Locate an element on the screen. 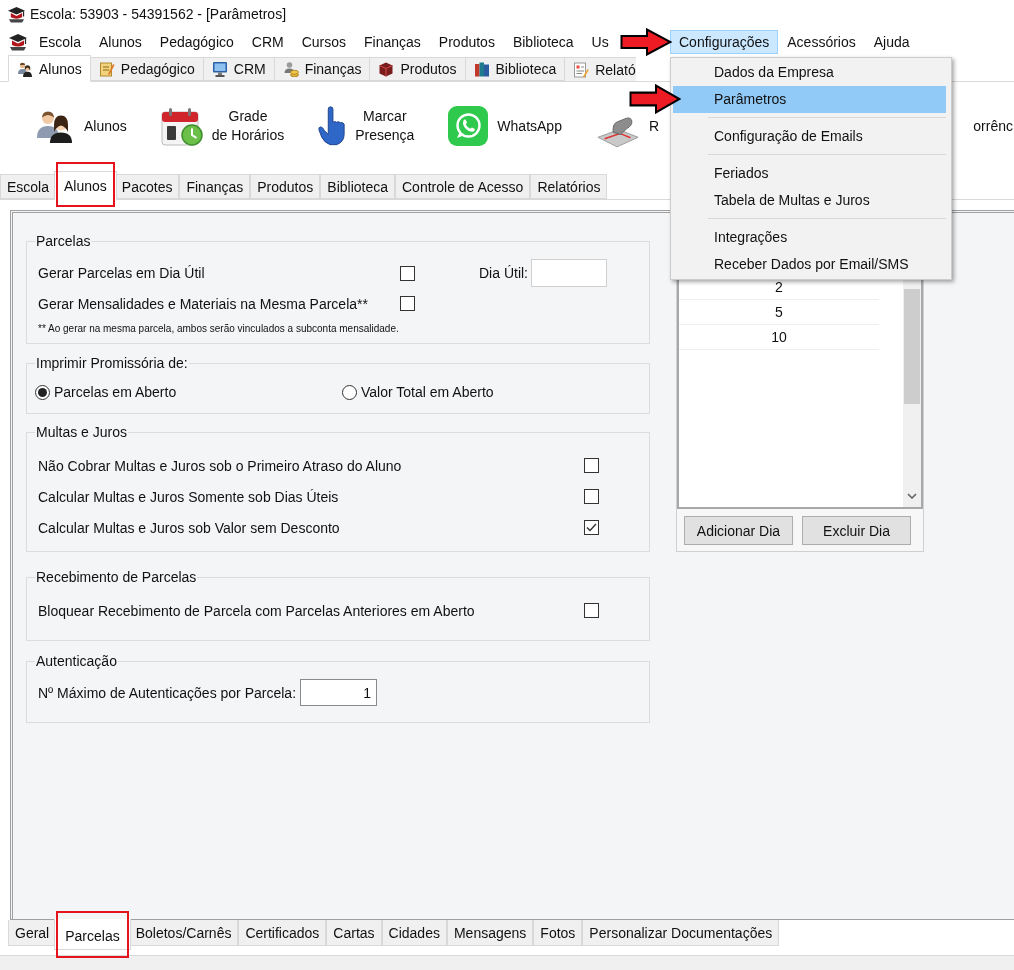 Image resolution: width=1014 pixels, height=970 pixels. group-title: Multas e Juros is located at coordinates (82, 432).